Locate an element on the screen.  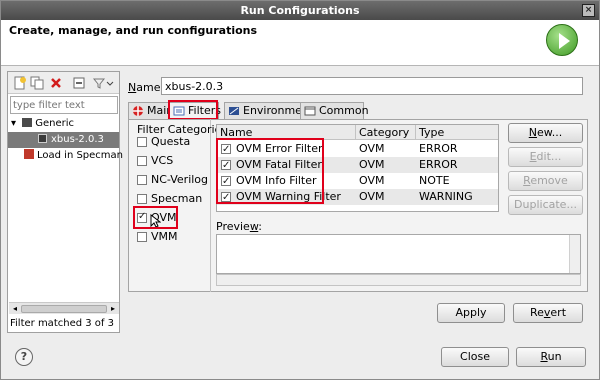
specman-label: Specman is located at coordinates (177, 198).